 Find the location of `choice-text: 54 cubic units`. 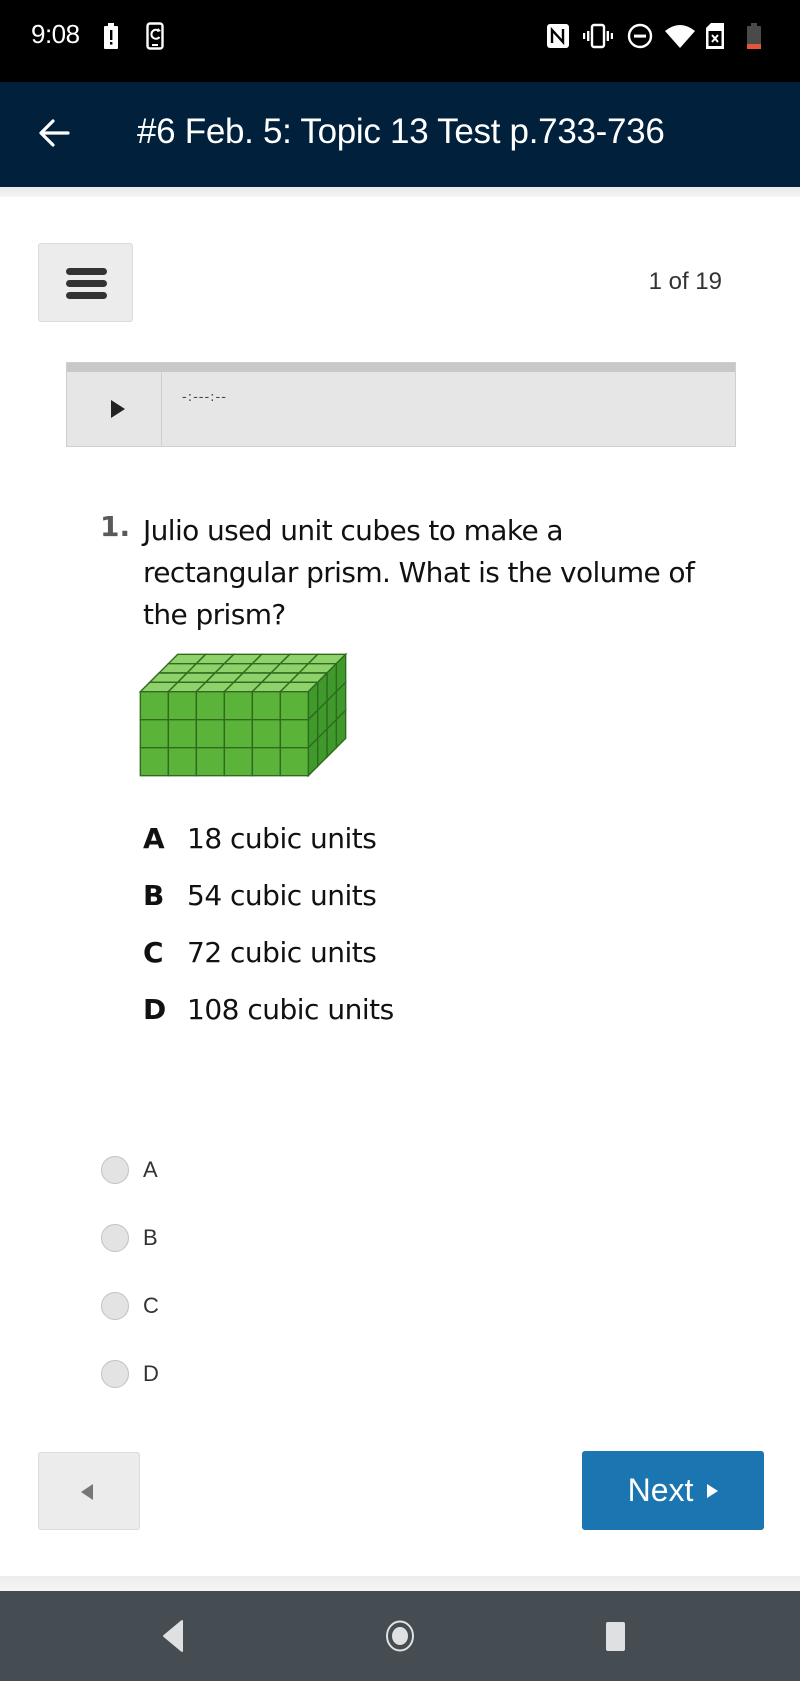

choice-text: 54 cubic units is located at coordinates (282, 895).